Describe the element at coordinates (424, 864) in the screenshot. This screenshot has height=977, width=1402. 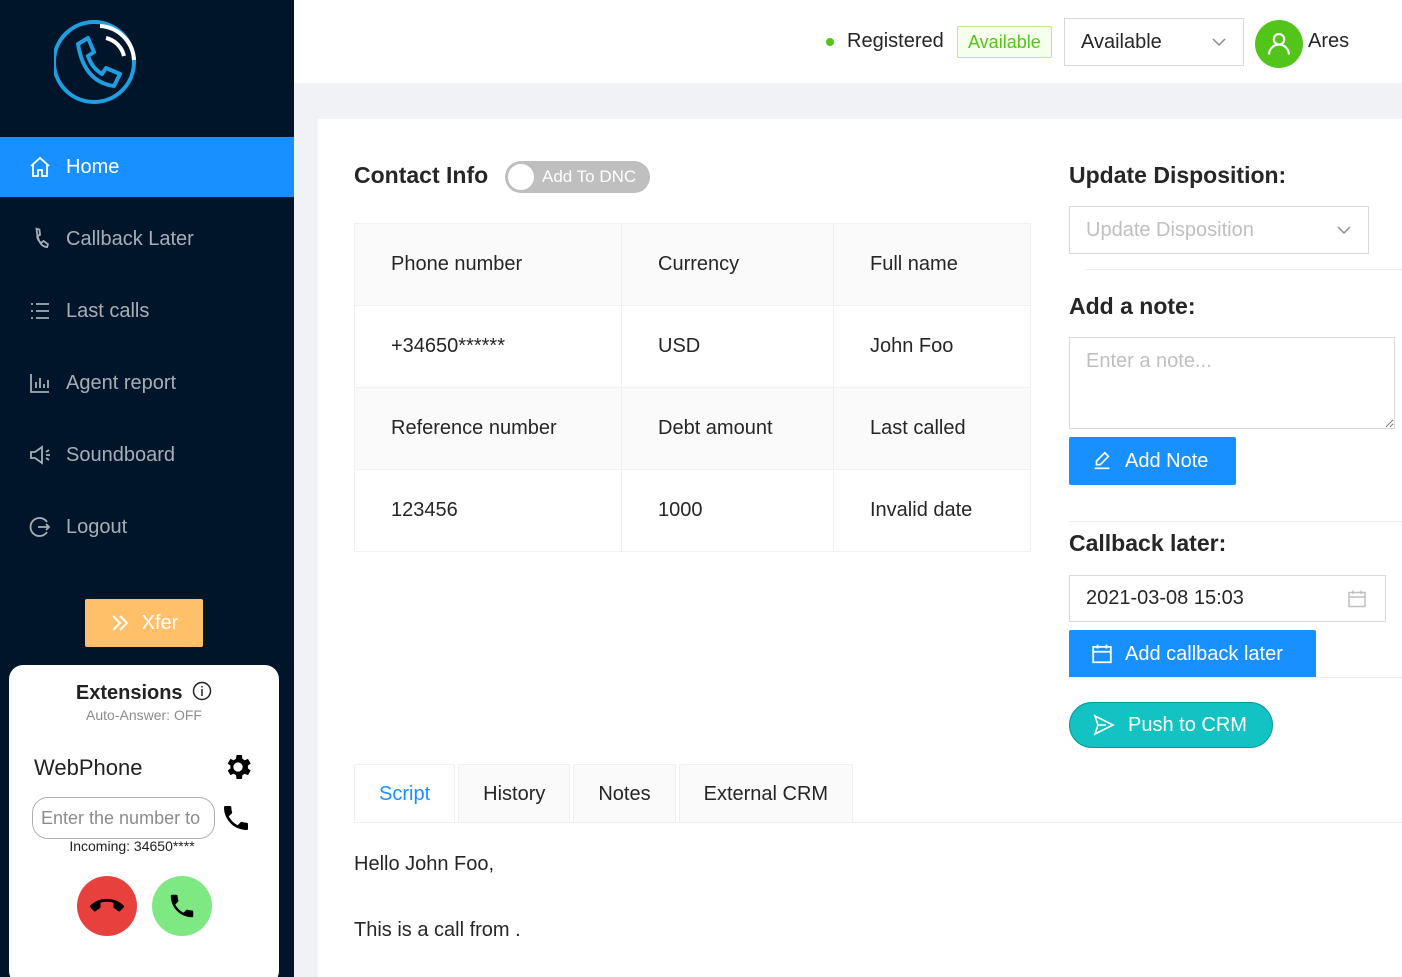
I see `script-line: Hello John Foo,` at that location.